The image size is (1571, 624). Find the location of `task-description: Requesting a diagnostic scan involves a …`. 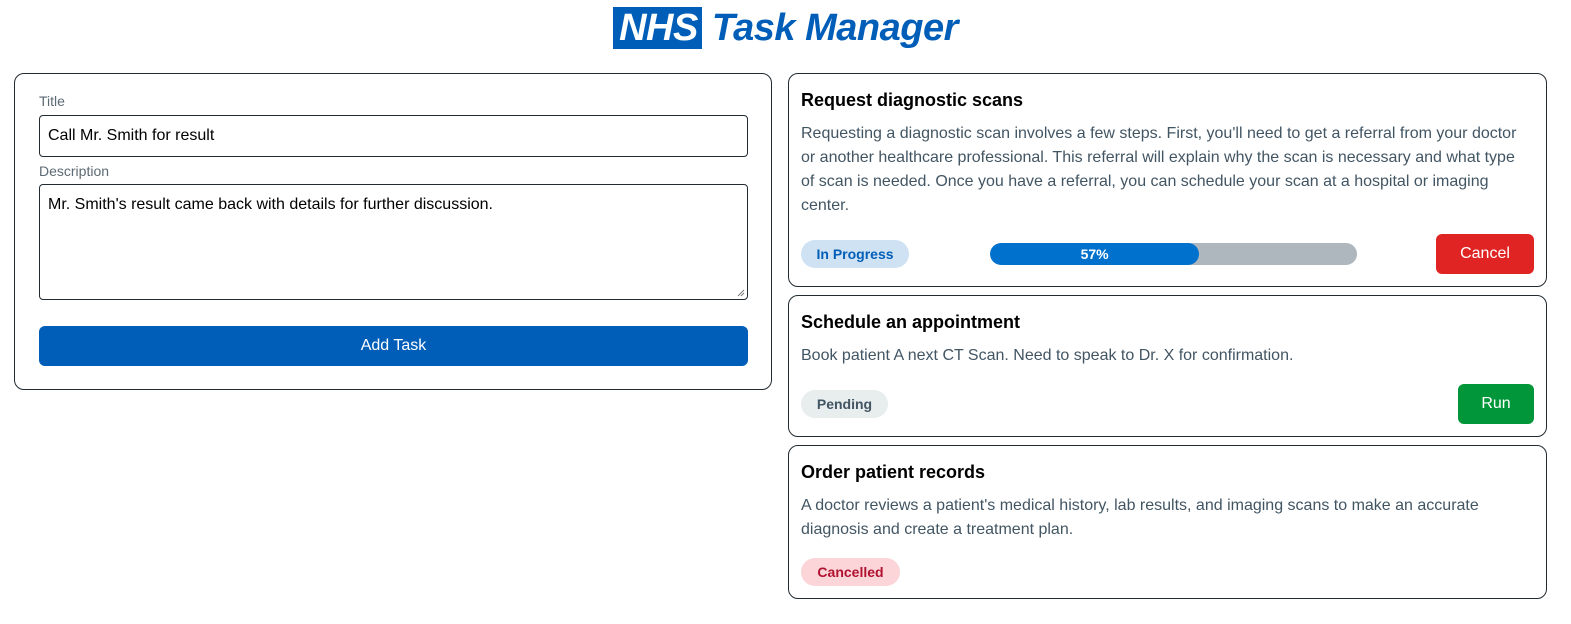

task-description: Requesting a diagnostic scan involves a … is located at coordinates (1159, 169).